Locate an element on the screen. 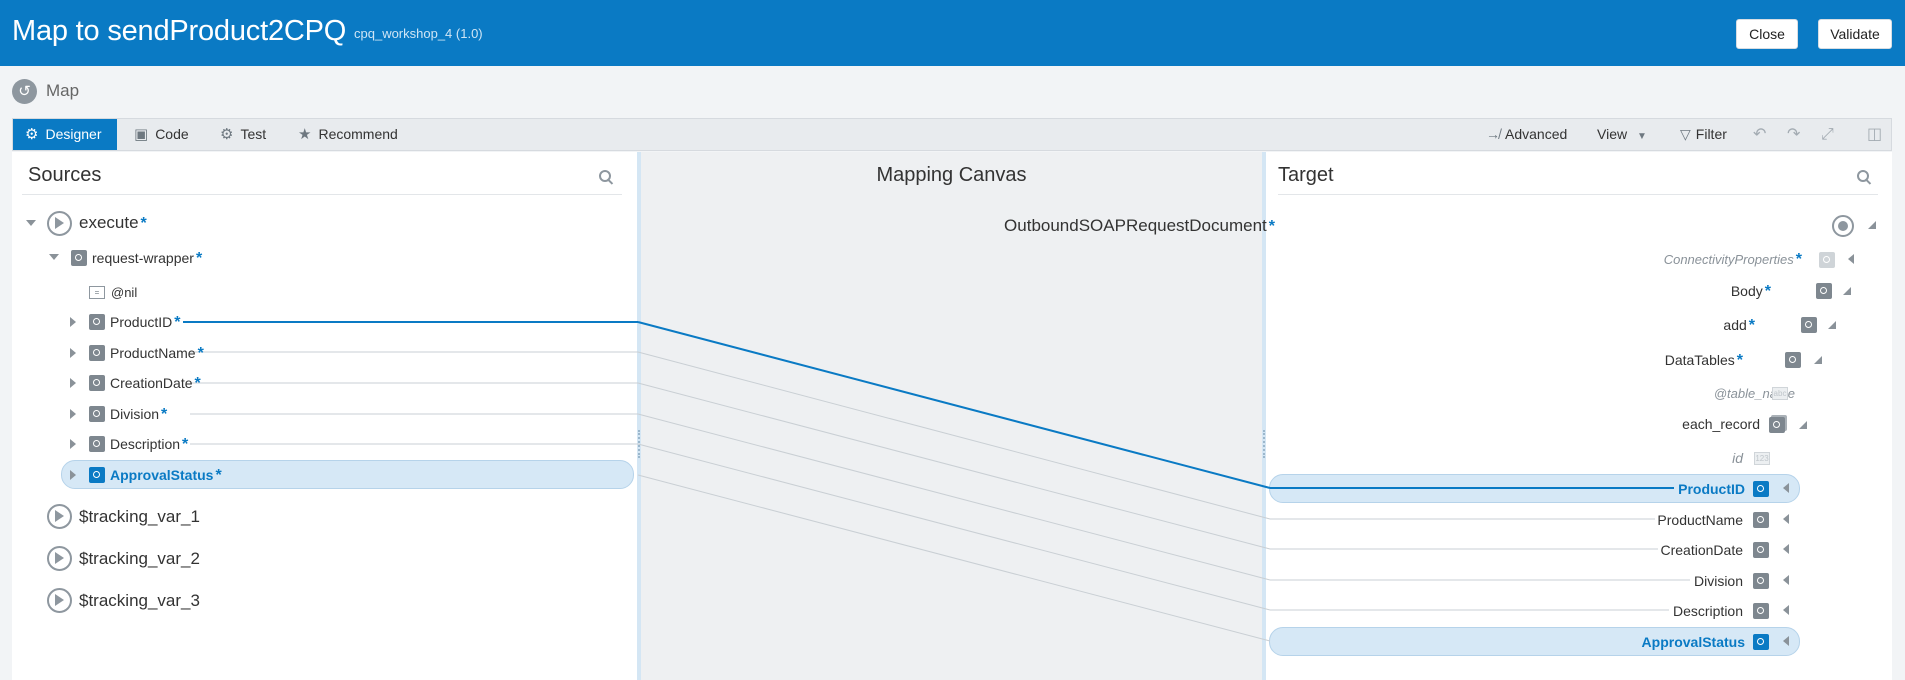  view-label: View is located at coordinates (1612, 134).